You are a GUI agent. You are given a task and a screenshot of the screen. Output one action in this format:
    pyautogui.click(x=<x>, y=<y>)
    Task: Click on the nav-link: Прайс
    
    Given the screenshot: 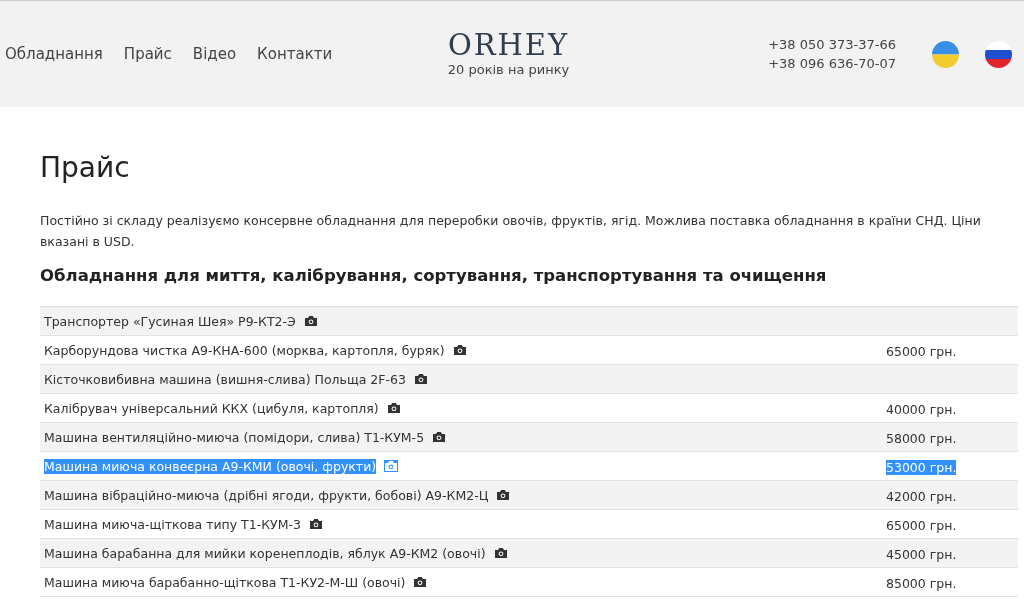 What is the action you would take?
    pyautogui.click(x=147, y=54)
    